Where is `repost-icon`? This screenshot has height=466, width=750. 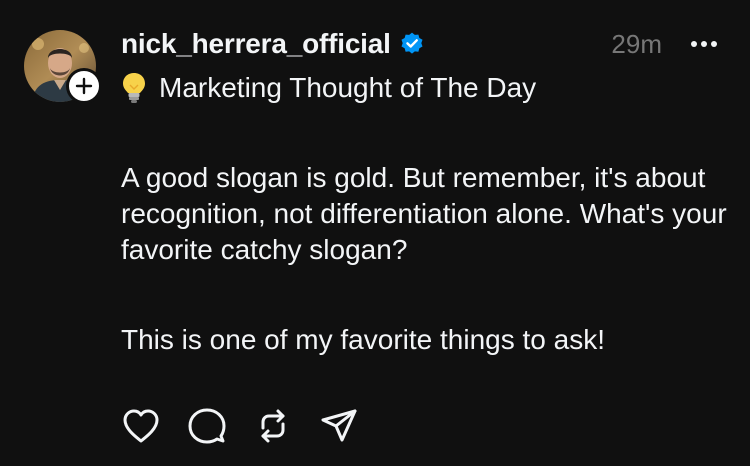
repost-icon is located at coordinates (273, 426).